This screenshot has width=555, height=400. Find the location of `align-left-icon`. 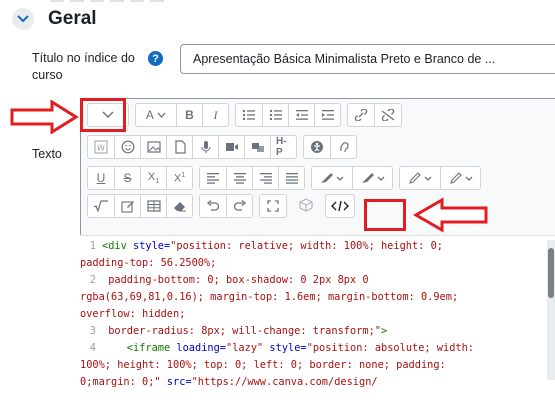

align-left-icon is located at coordinates (213, 178).